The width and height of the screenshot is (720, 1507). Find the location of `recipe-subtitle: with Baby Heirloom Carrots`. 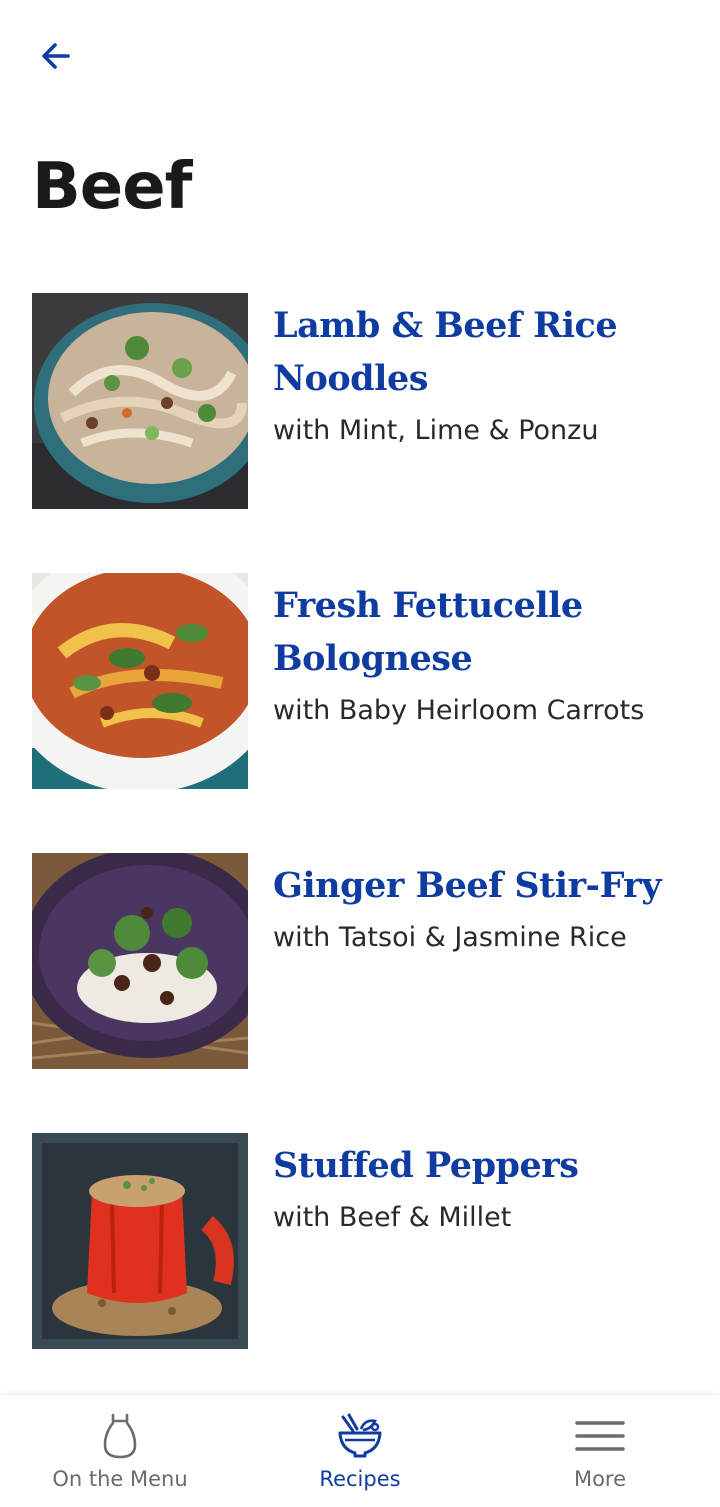

recipe-subtitle: with Baby Heirloom Carrots is located at coordinates (459, 710).